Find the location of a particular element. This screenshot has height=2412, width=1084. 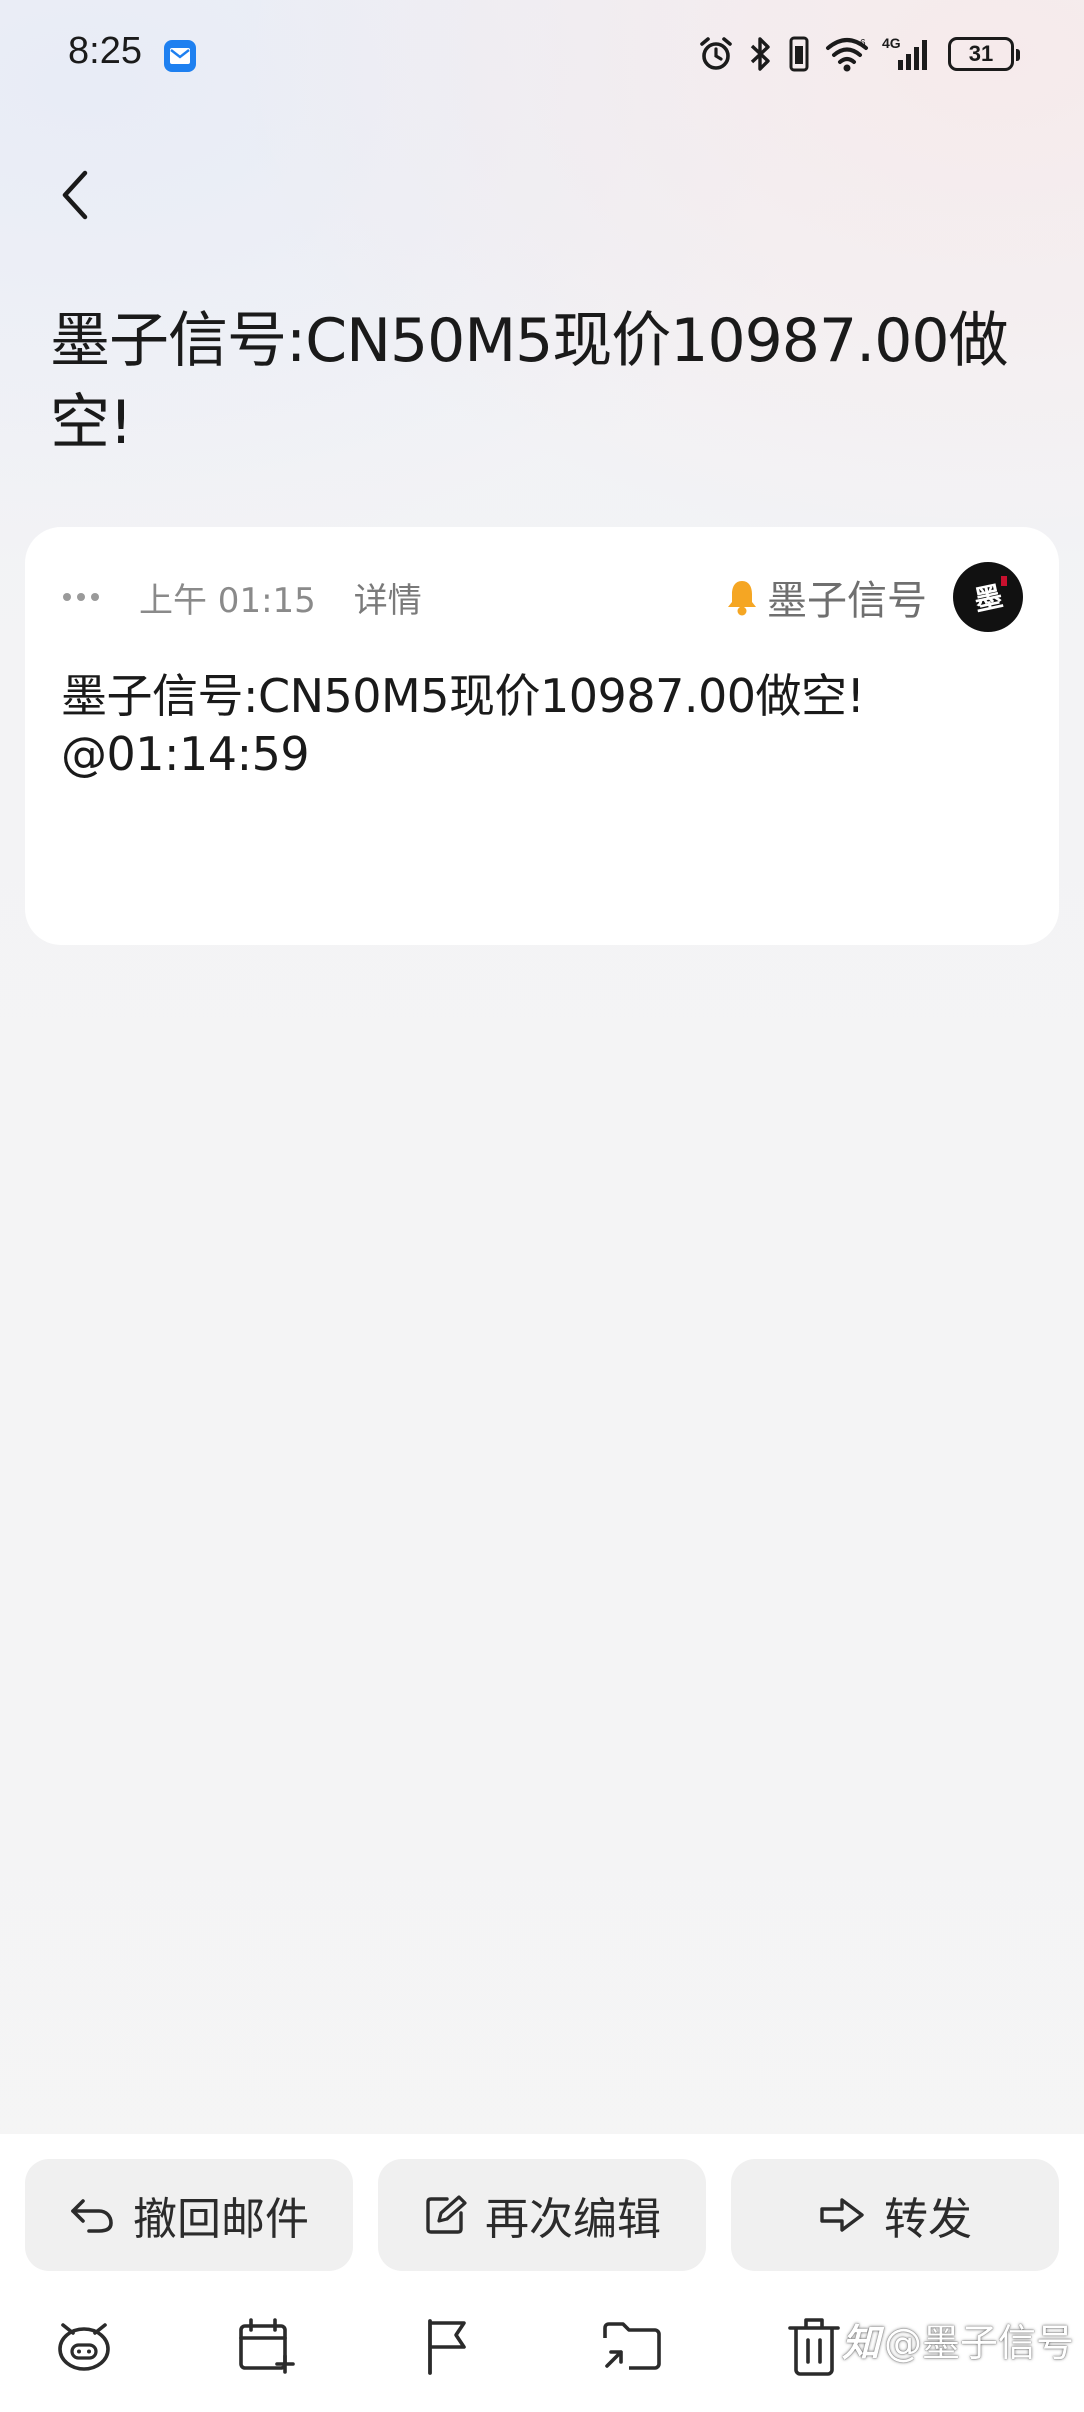

zhihu-logo: 知 is located at coordinates (860, 2343).